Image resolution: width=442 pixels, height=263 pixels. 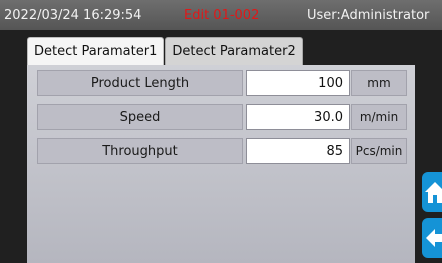 I want to click on edit-status-indicator: Edit 01-002, so click(x=222, y=15).